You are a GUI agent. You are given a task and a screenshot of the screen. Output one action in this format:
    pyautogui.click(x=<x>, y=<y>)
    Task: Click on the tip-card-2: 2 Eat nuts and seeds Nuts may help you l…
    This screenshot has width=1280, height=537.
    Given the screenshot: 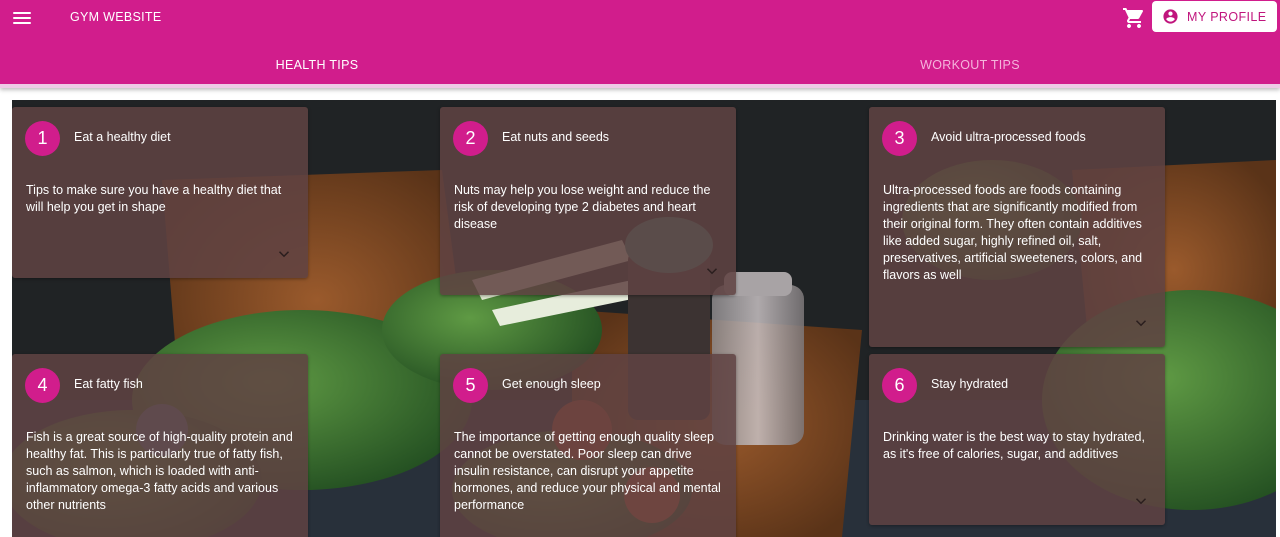 What is the action you would take?
    pyautogui.click(x=588, y=201)
    